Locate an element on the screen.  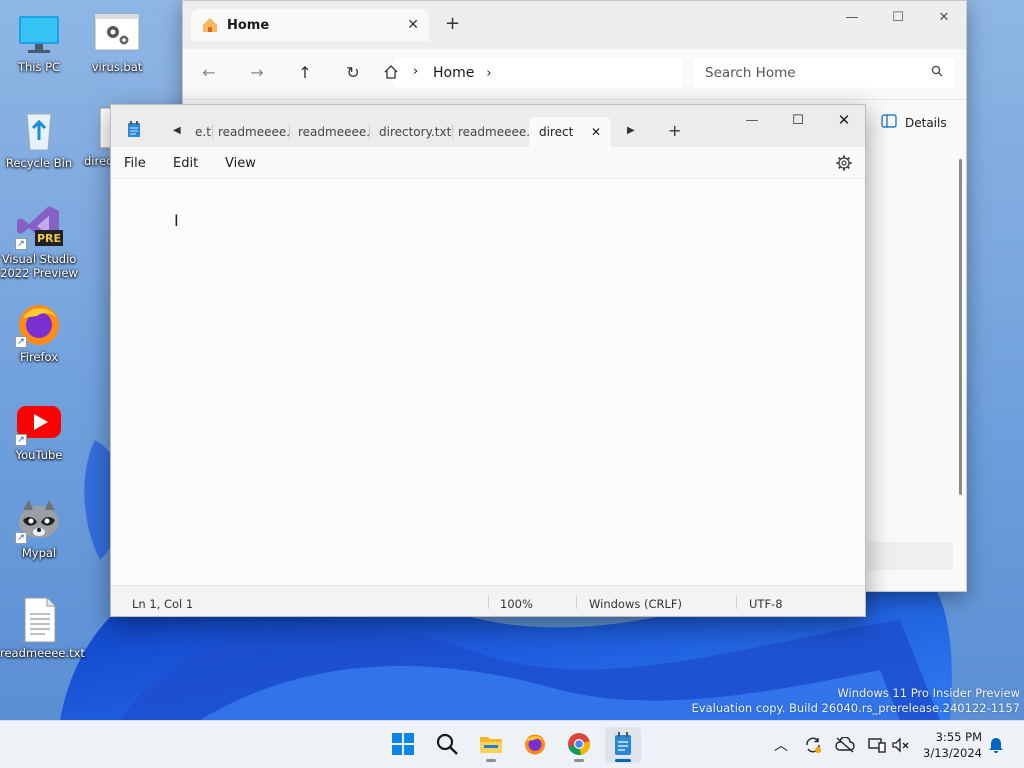
raccoon-icon: ↗ is located at coordinates (39, 520).